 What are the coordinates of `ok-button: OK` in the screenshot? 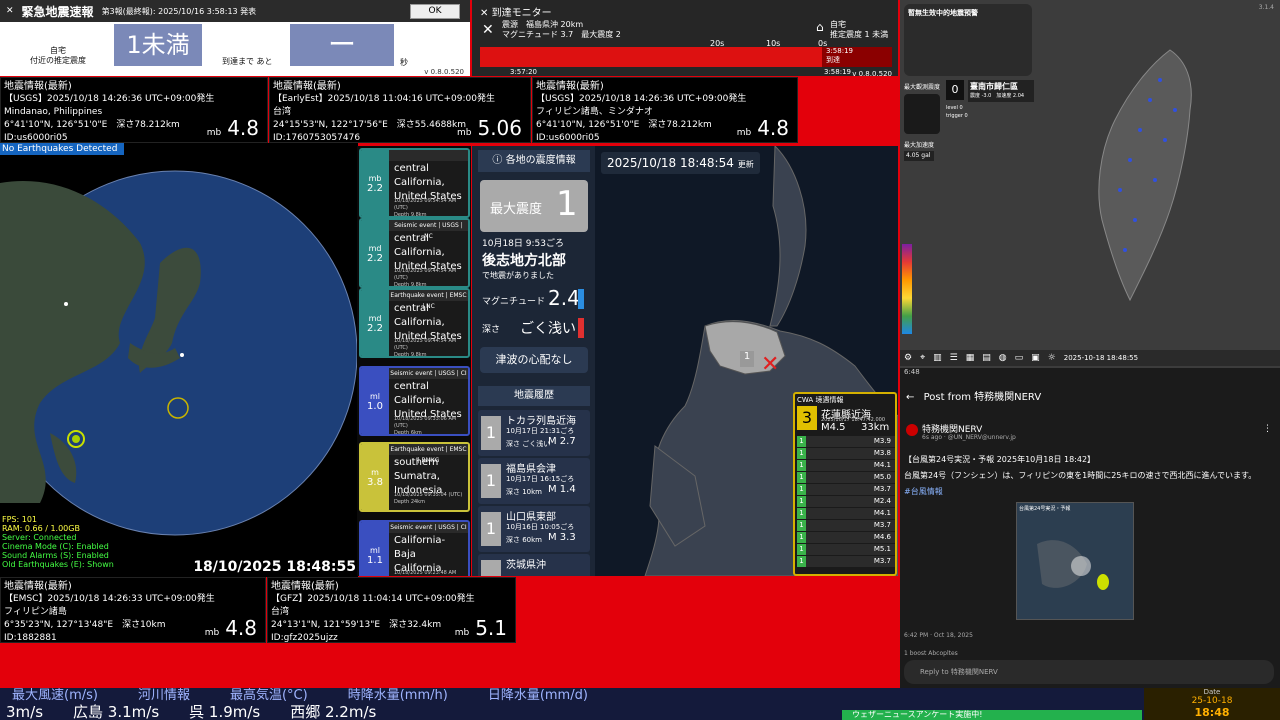 It's located at (435, 11).